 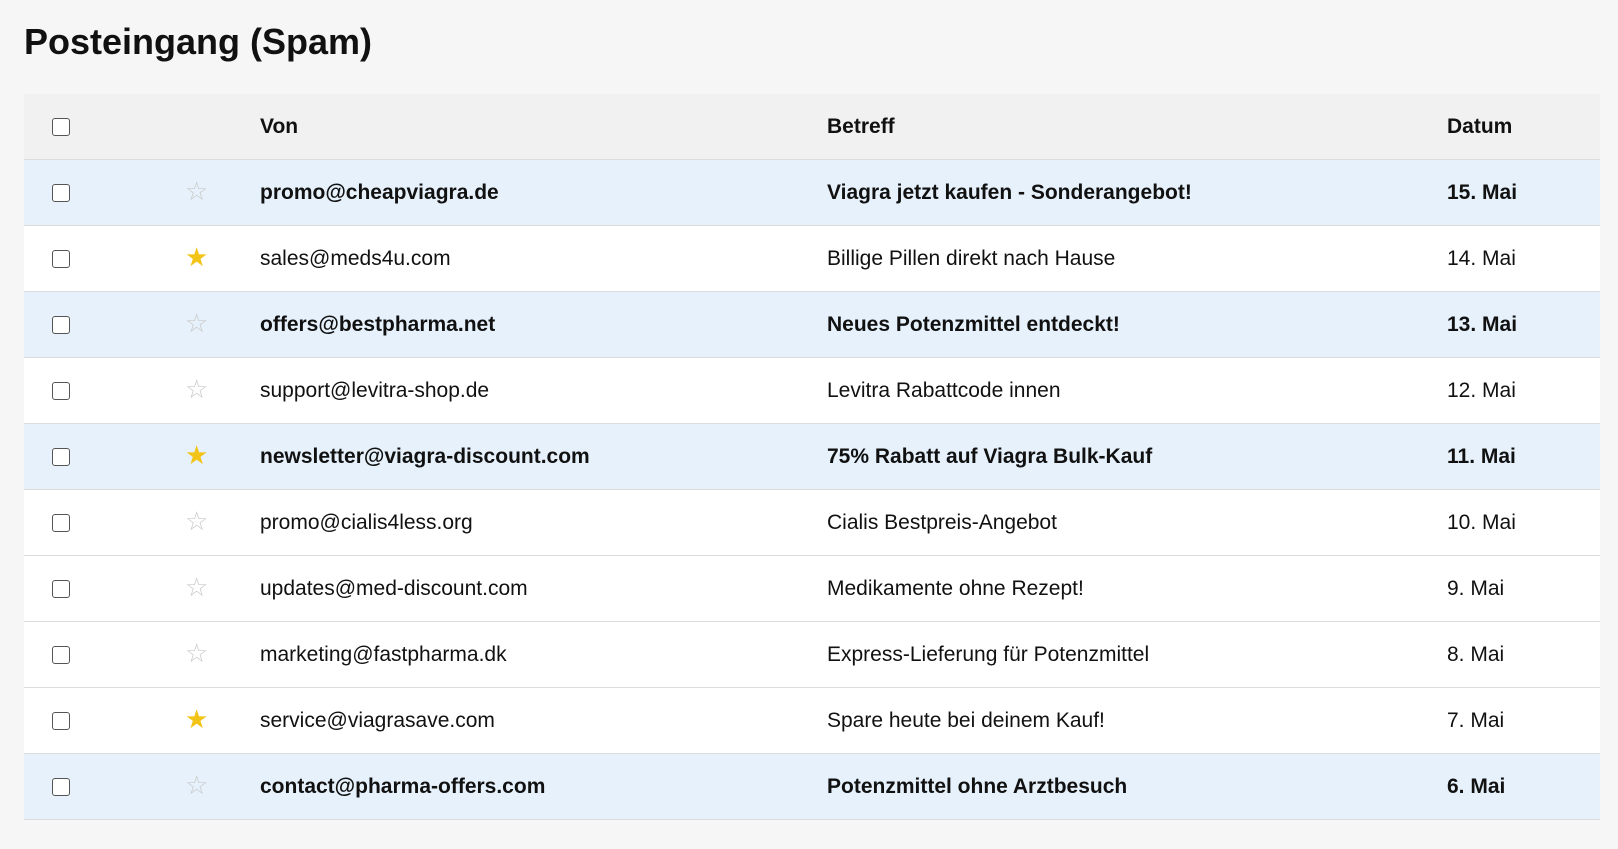 I want to click on row-date-cell: 14. Mai, so click(x=1523, y=258).